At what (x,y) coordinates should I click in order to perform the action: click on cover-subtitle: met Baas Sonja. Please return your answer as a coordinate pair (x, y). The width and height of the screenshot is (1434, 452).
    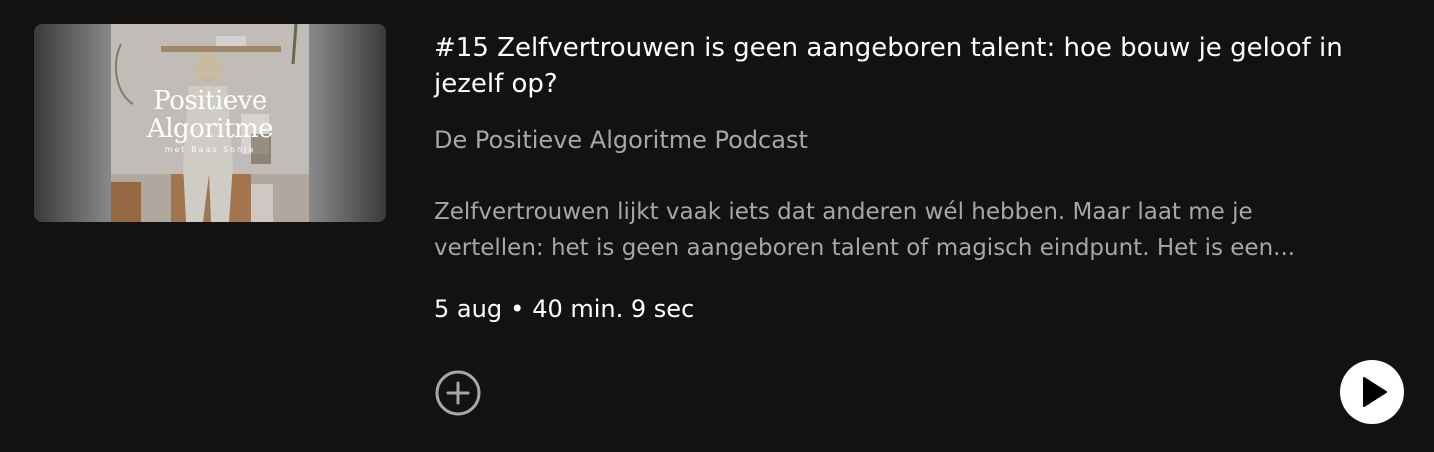
    Looking at the image, I should click on (210, 149).